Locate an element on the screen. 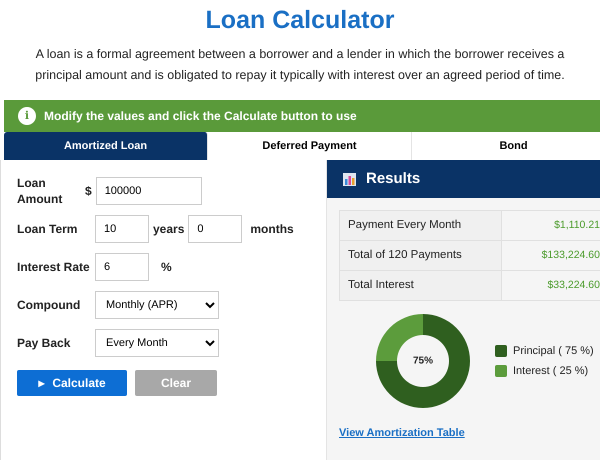  table-cell: Payment Every Month is located at coordinates (421, 225).